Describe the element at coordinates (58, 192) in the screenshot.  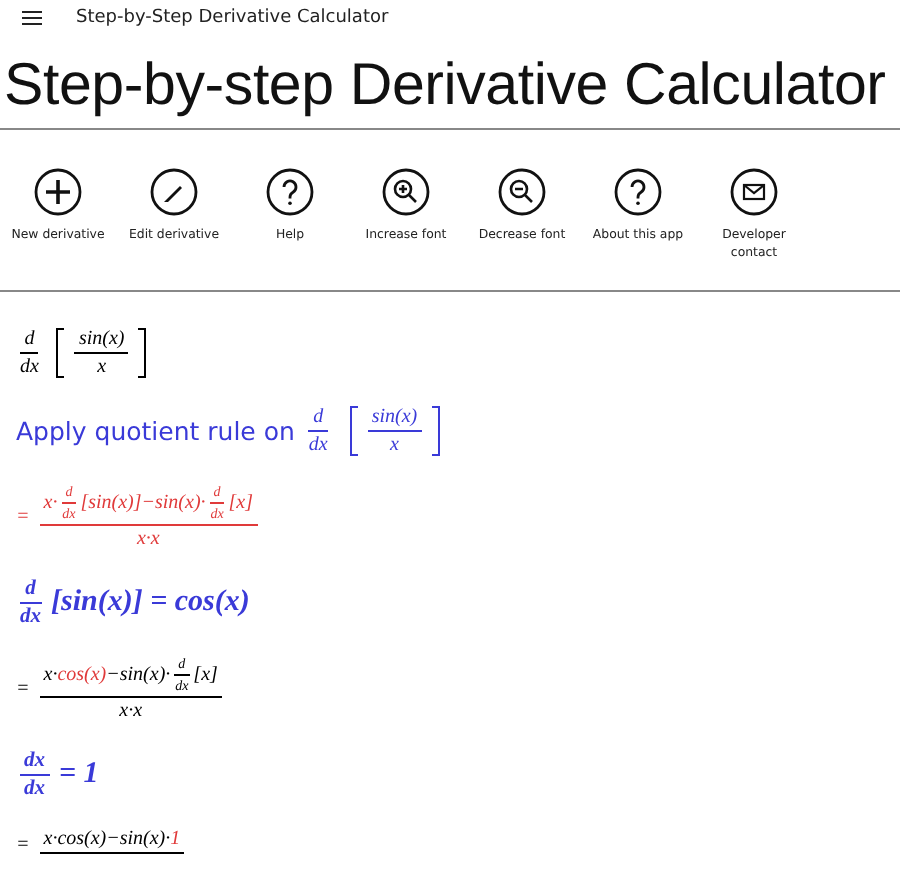
I see `plus-icon` at that location.